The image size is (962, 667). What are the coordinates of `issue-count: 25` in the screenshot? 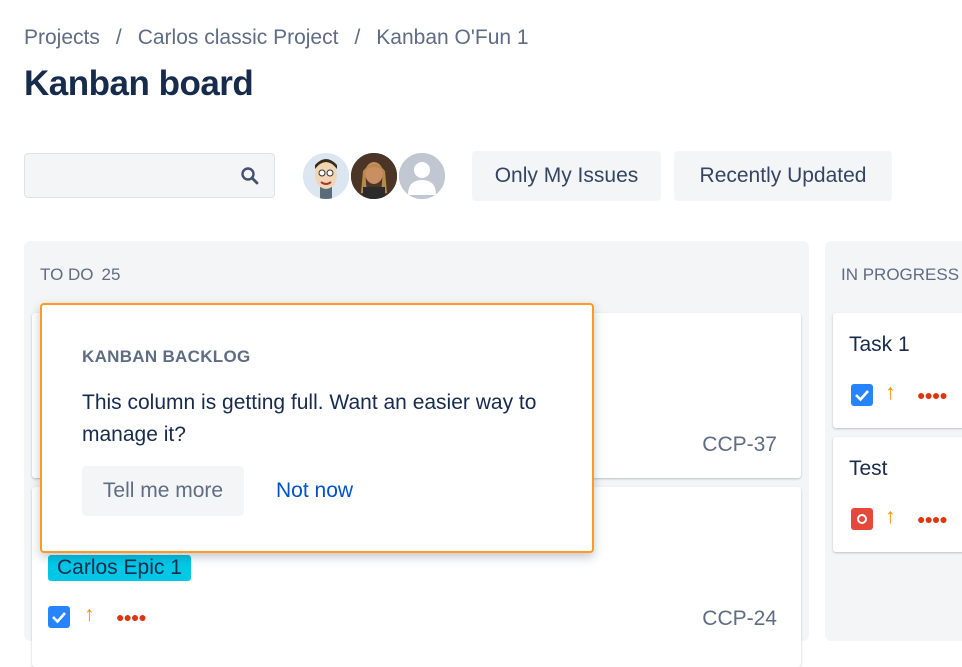 It's located at (111, 274).